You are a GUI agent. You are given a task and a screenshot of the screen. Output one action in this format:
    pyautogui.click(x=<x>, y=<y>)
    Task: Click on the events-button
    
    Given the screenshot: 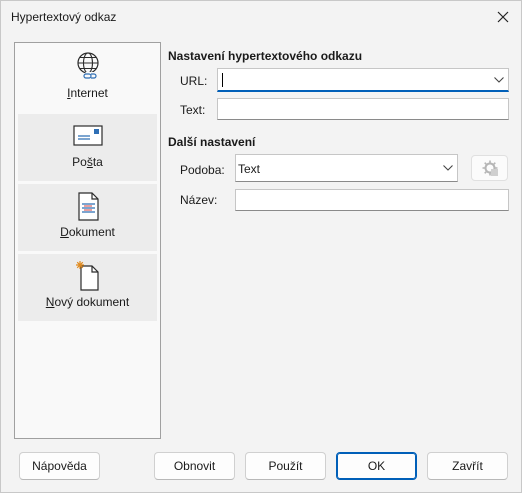 What is the action you would take?
    pyautogui.click(x=489, y=168)
    